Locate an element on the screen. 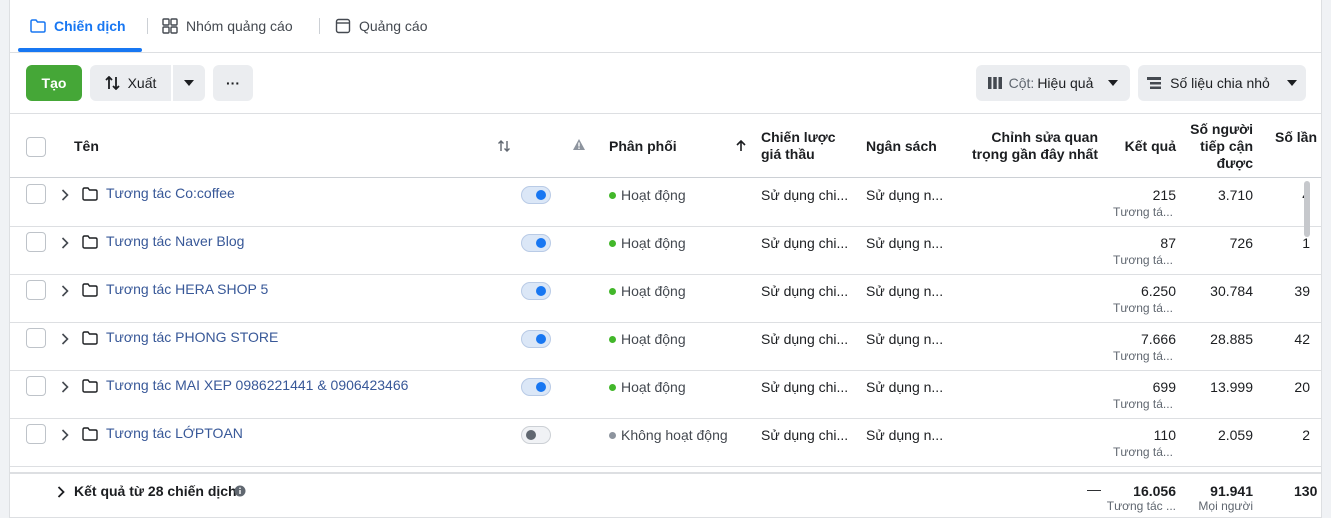 The width and height of the screenshot is (1331, 518). export-button: Xuất is located at coordinates (130, 83).